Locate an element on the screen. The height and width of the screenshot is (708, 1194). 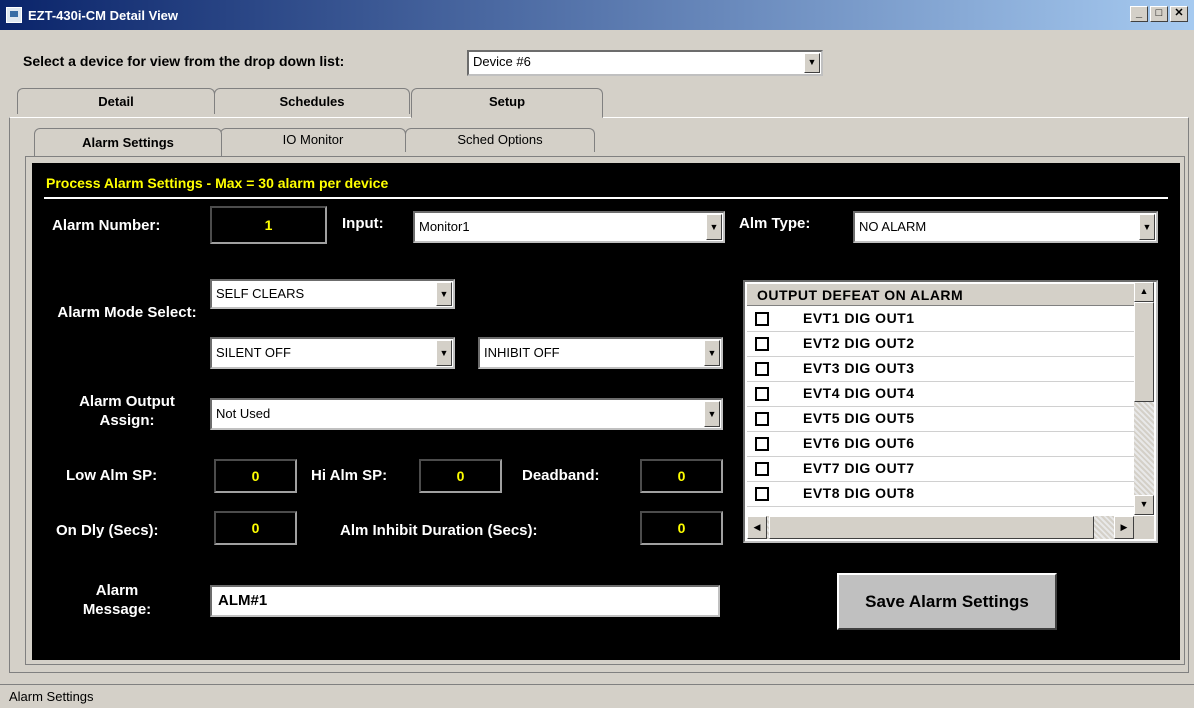
list-item: EVT8 DIG OUT8 is located at coordinates (940, 494).